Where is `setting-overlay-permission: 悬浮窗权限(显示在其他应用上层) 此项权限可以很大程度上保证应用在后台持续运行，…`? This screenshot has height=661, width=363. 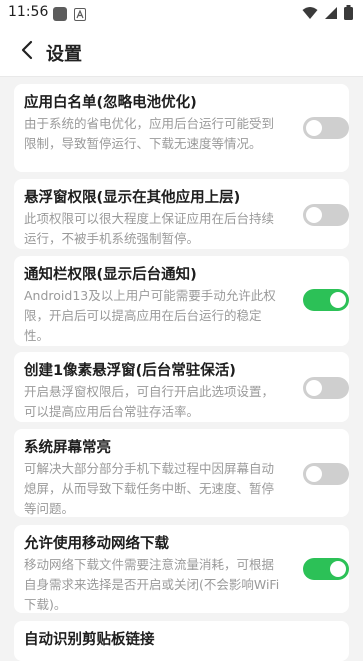
setting-overlay-permission: 悬浮窗权限(显示在其他应用上层) 此项权限可以很大程度上保证应用在后台持续运行，… is located at coordinates (181, 214).